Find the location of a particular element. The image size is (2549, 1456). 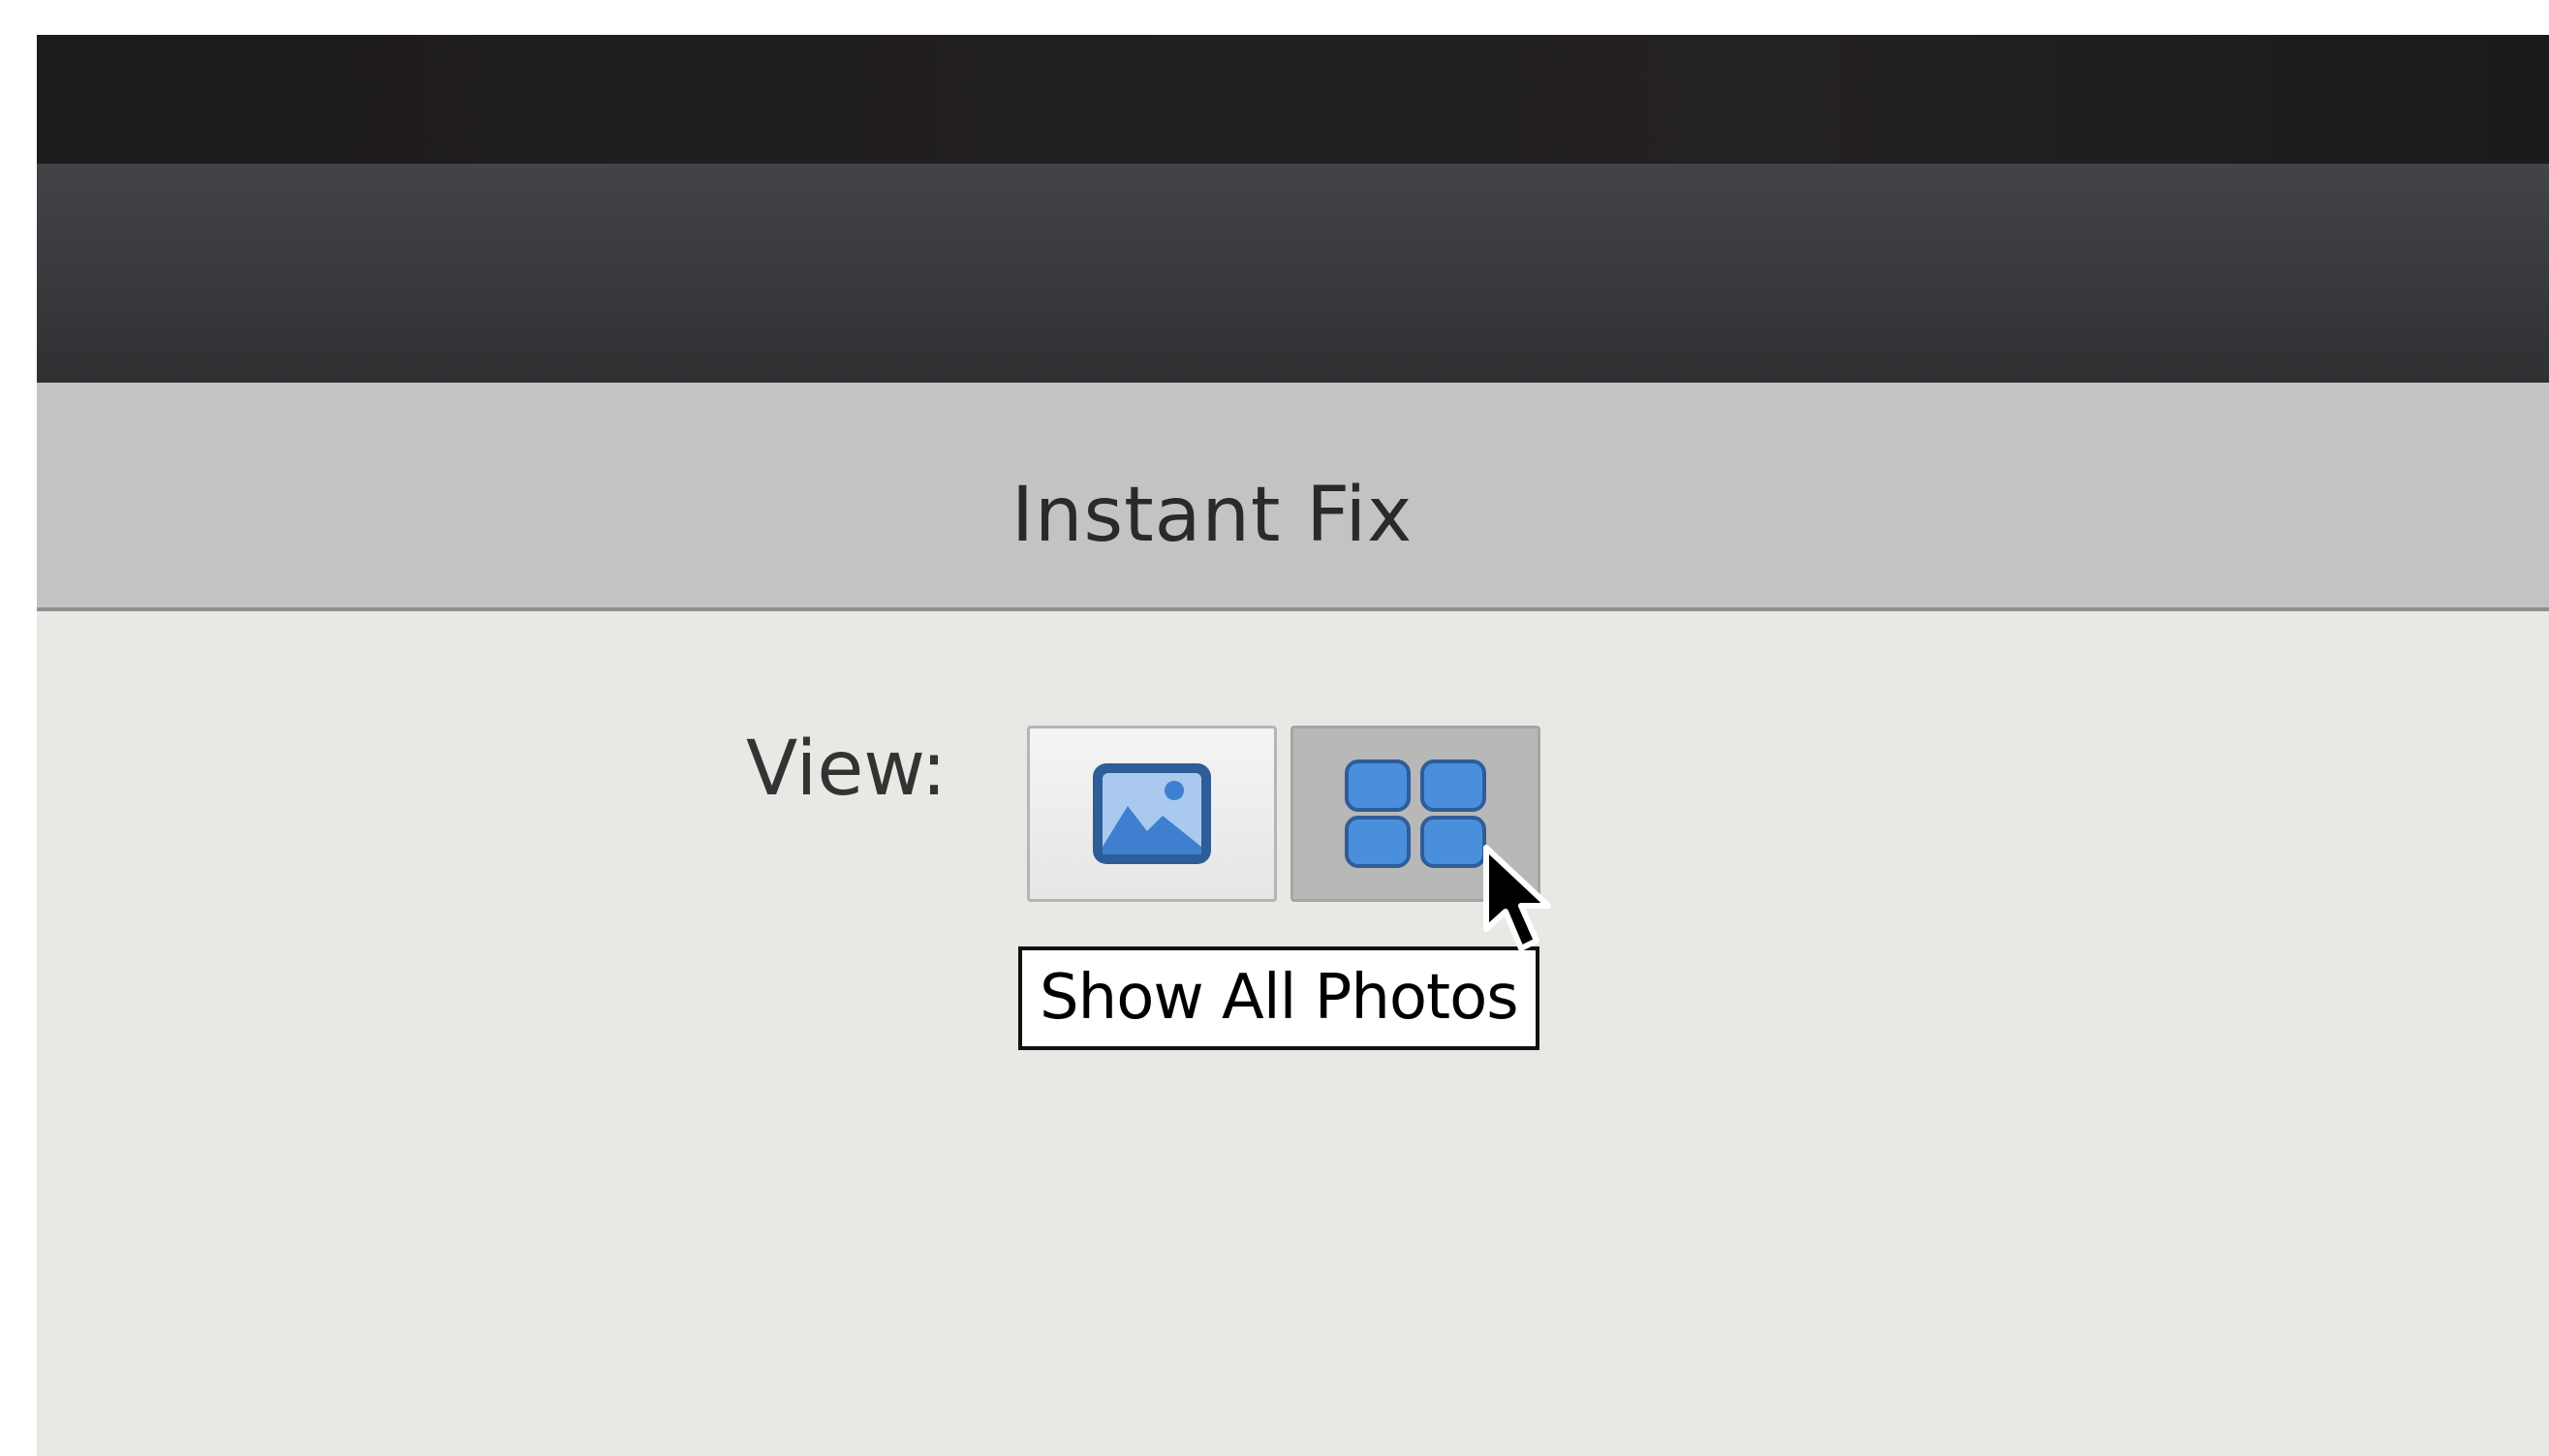

toolbar is located at coordinates (1293, 274).